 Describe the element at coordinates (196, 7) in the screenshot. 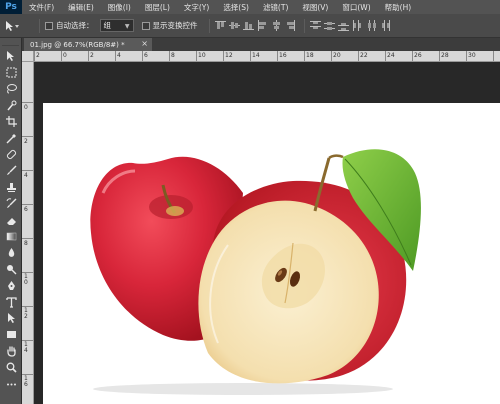

I see `menu-type: 文字(Y)` at that location.